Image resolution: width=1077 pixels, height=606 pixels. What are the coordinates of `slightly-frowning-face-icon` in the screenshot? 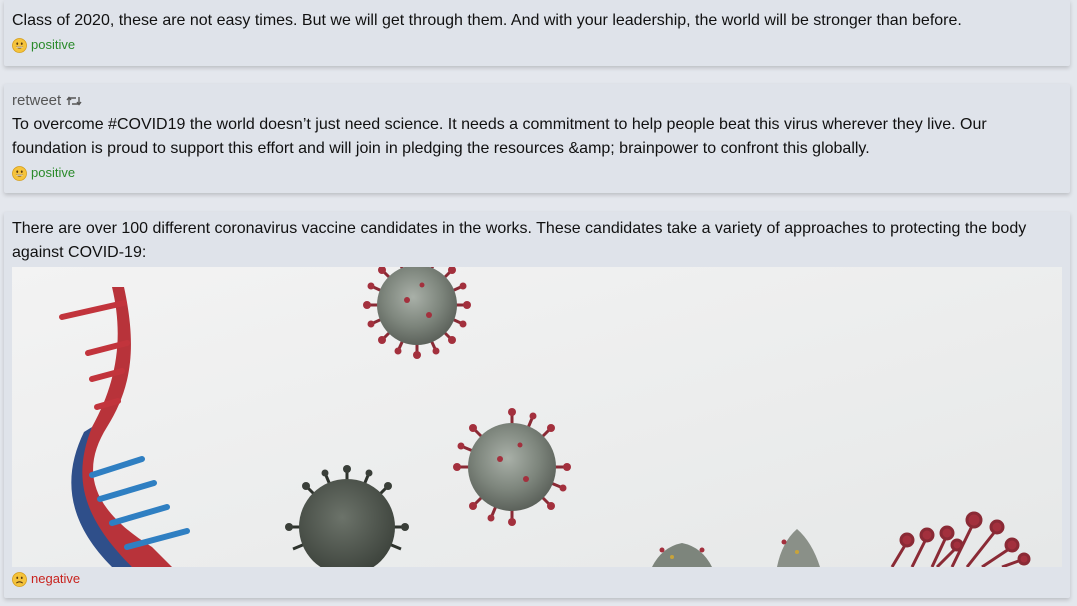 It's located at (19, 579).